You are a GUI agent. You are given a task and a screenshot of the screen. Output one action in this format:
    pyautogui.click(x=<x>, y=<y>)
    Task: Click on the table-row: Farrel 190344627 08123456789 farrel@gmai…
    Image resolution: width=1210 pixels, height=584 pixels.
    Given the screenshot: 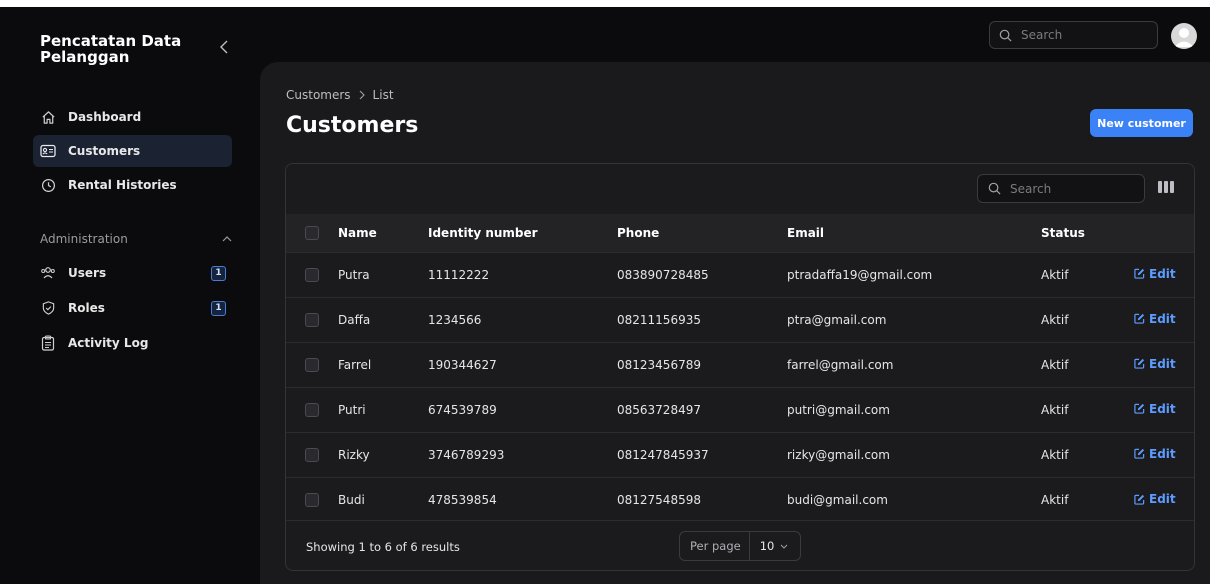 What is the action you would take?
    pyautogui.click(x=740, y=364)
    